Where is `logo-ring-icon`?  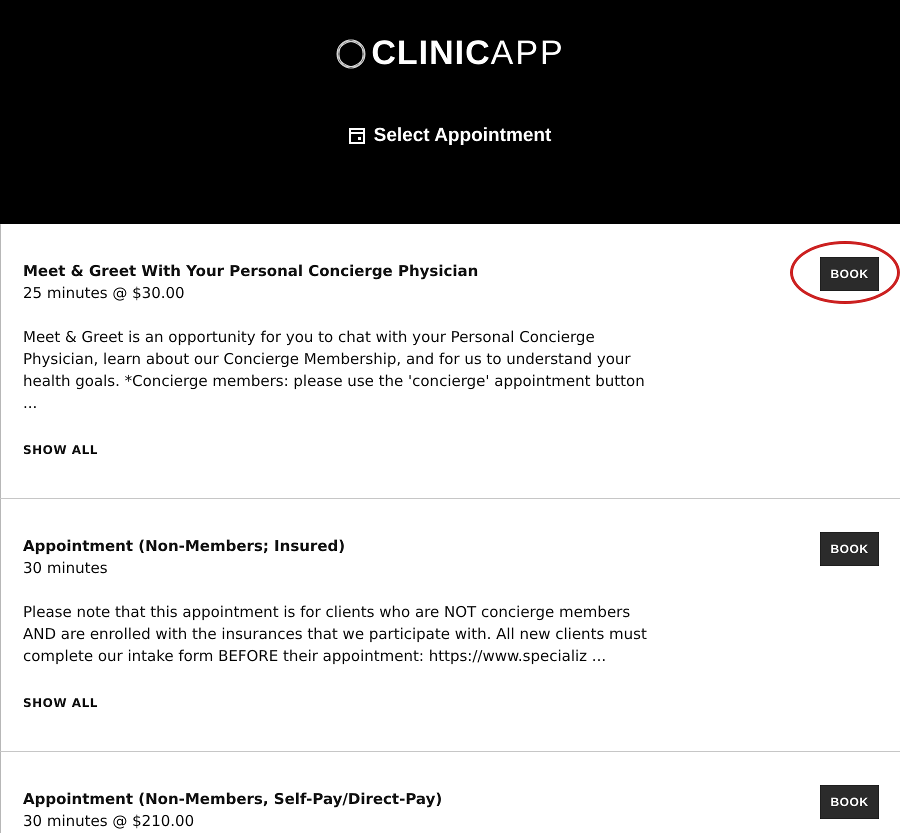
logo-ring-icon is located at coordinates (351, 54).